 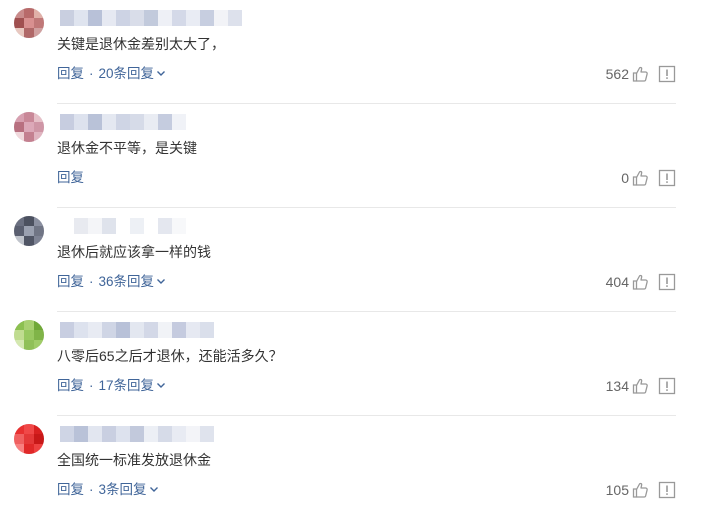 I want to click on like-count: 404, so click(x=617, y=282).